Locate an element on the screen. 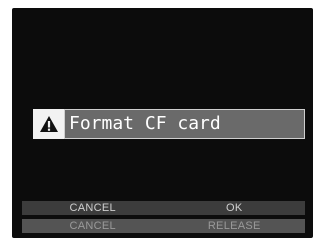  warning-icon is located at coordinates (48, 124).